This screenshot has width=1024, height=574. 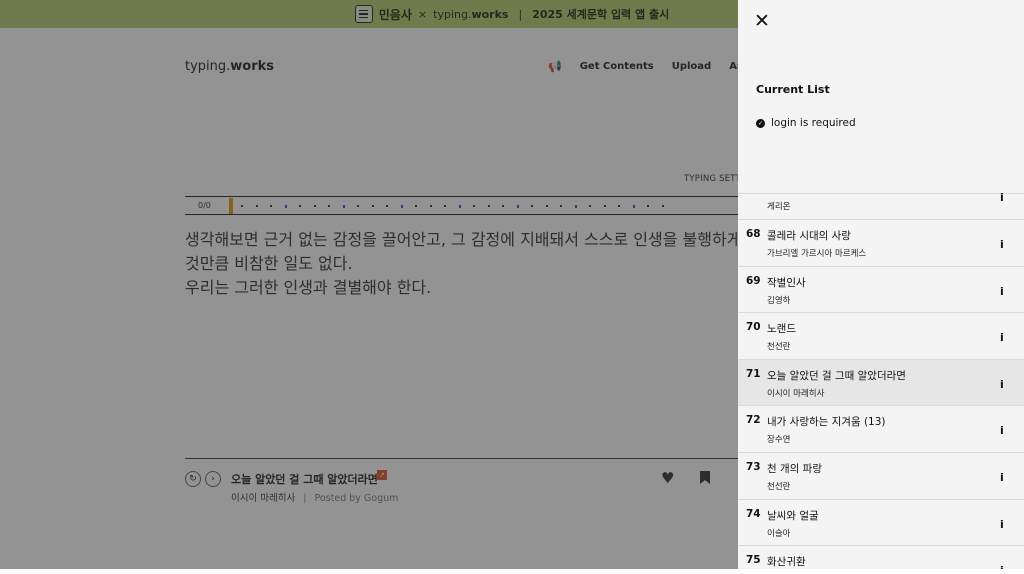 I want to click on list-item-author: 이슬아, so click(x=779, y=533).